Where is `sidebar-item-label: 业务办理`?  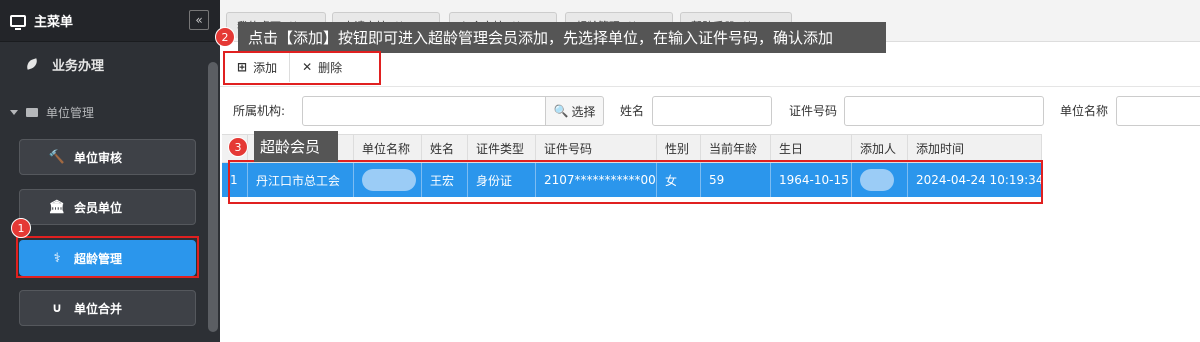
sidebar-item-label: 业务办理 is located at coordinates (78, 66).